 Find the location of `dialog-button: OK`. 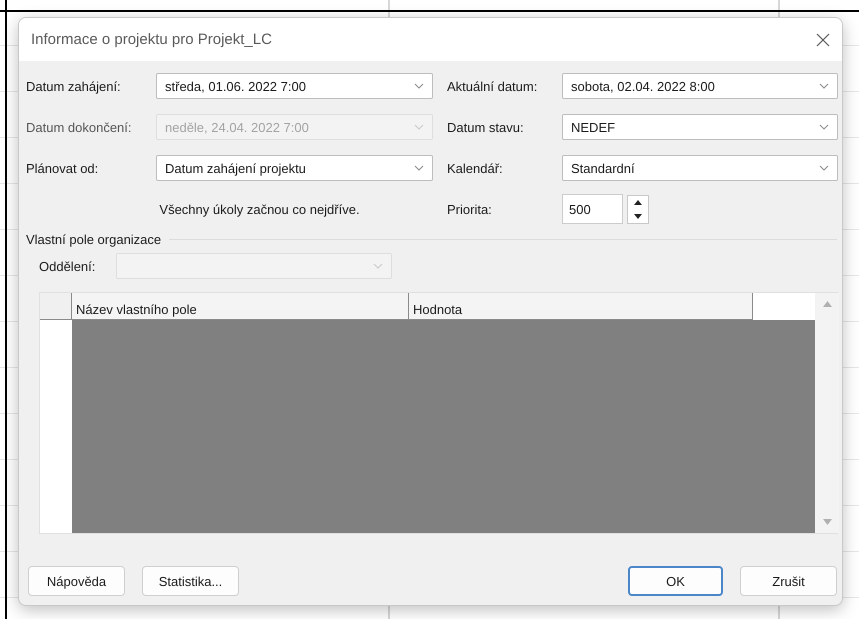

dialog-button: OK is located at coordinates (675, 581).